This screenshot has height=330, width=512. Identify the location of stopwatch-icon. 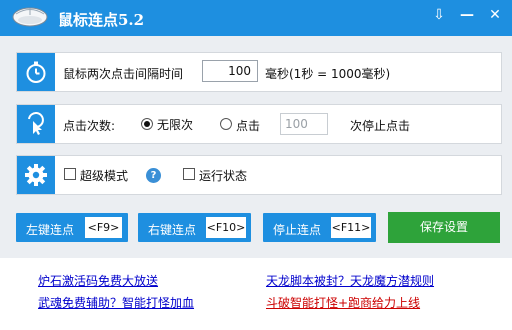
(36, 72).